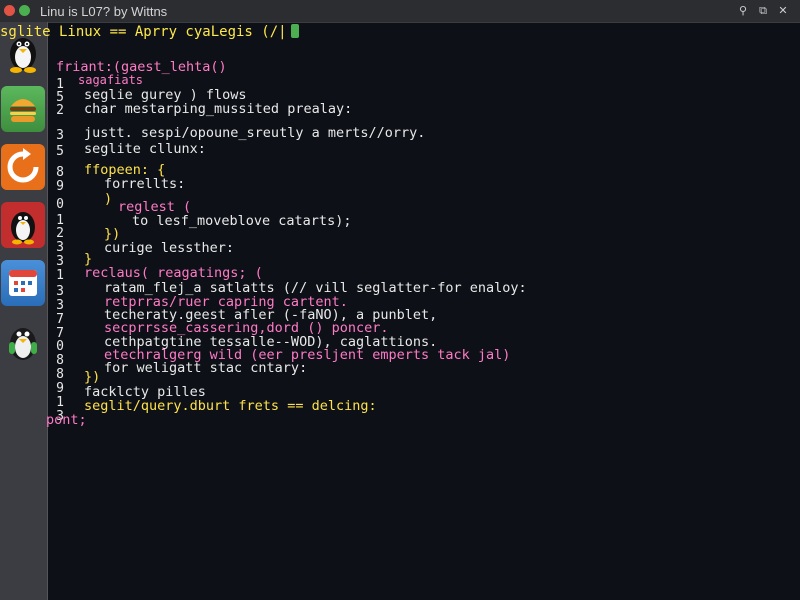 The image size is (800, 600). What do you see at coordinates (143, 32) in the screenshot?
I see `prompt-text: sglite Linux == Aprry cyaLegis (/|` at bounding box center [143, 32].